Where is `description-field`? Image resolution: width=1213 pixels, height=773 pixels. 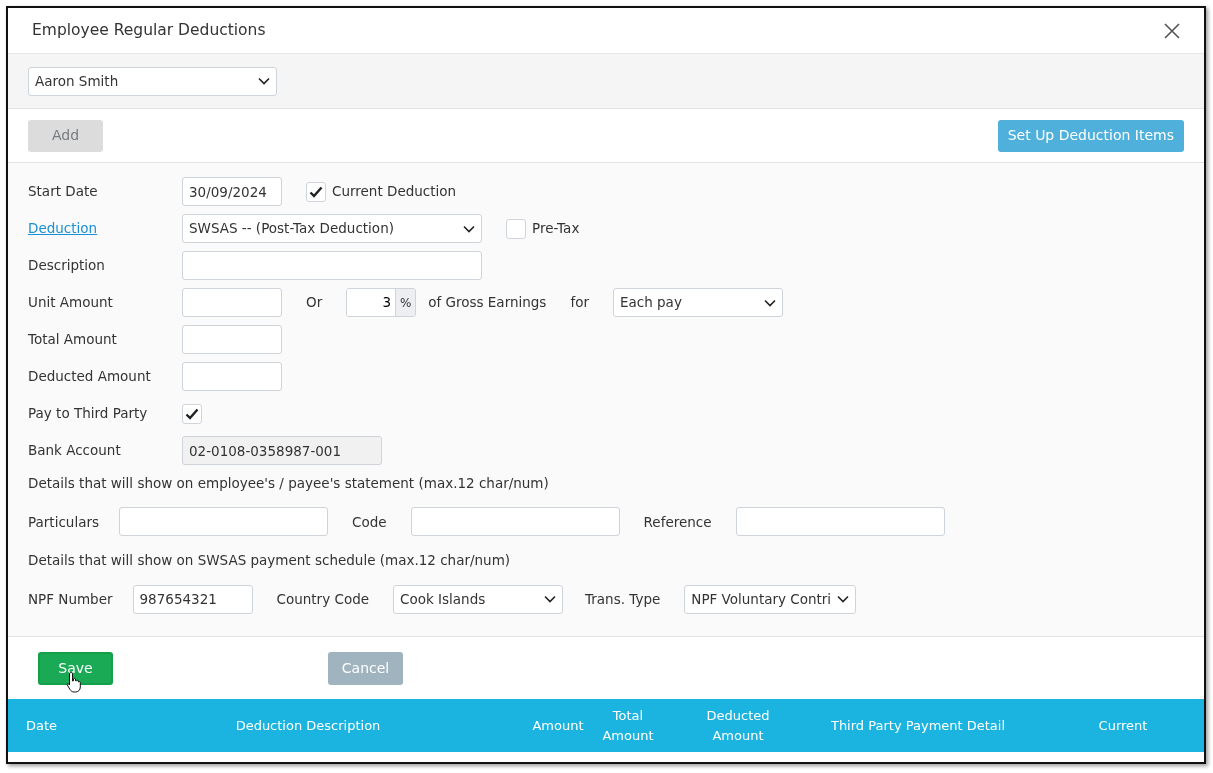
description-field is located at coordinates (332, 265).